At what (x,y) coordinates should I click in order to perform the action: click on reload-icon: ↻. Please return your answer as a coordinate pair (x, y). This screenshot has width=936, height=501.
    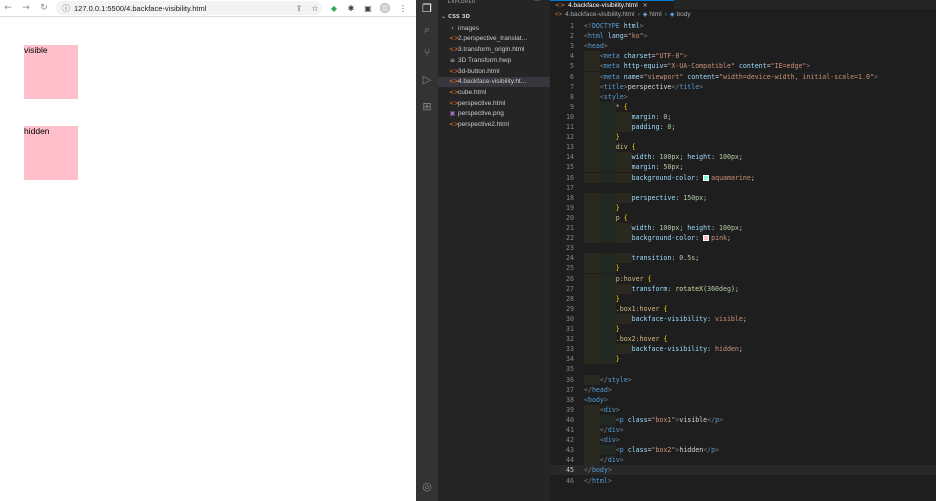
    Looking at the image, I should click on (44, 8).